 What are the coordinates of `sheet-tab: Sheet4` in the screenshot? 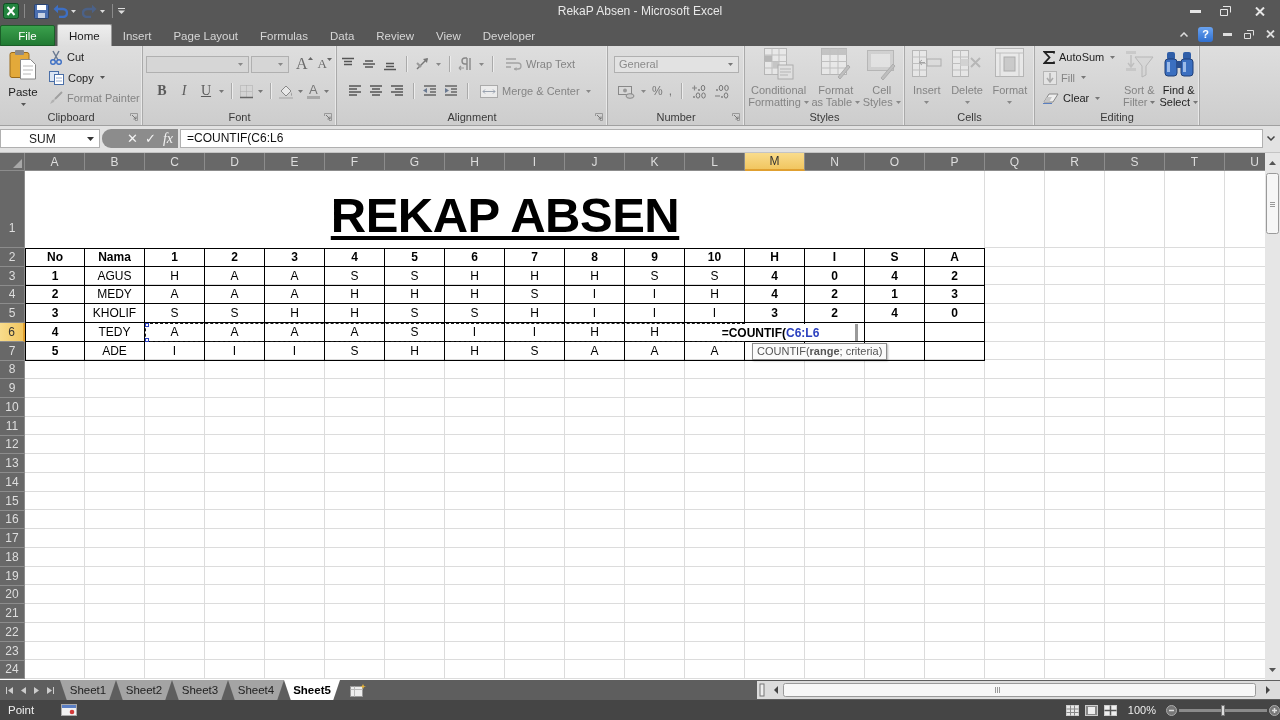 It's located at (256, 690).